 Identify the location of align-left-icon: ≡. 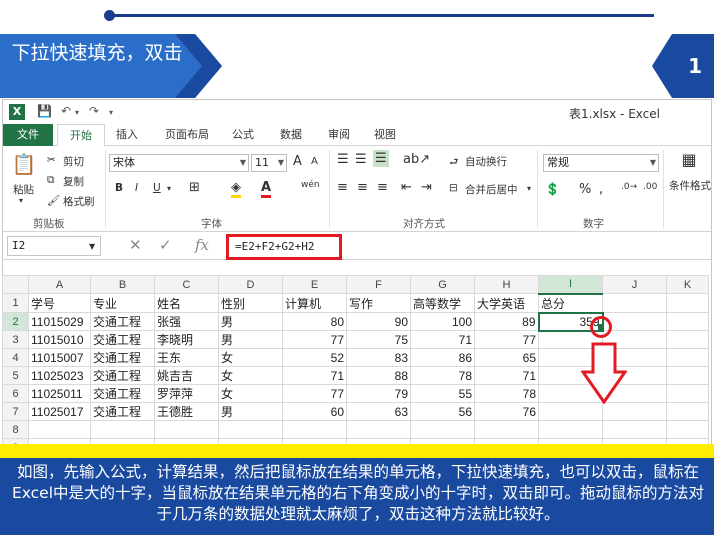
(342, 187).